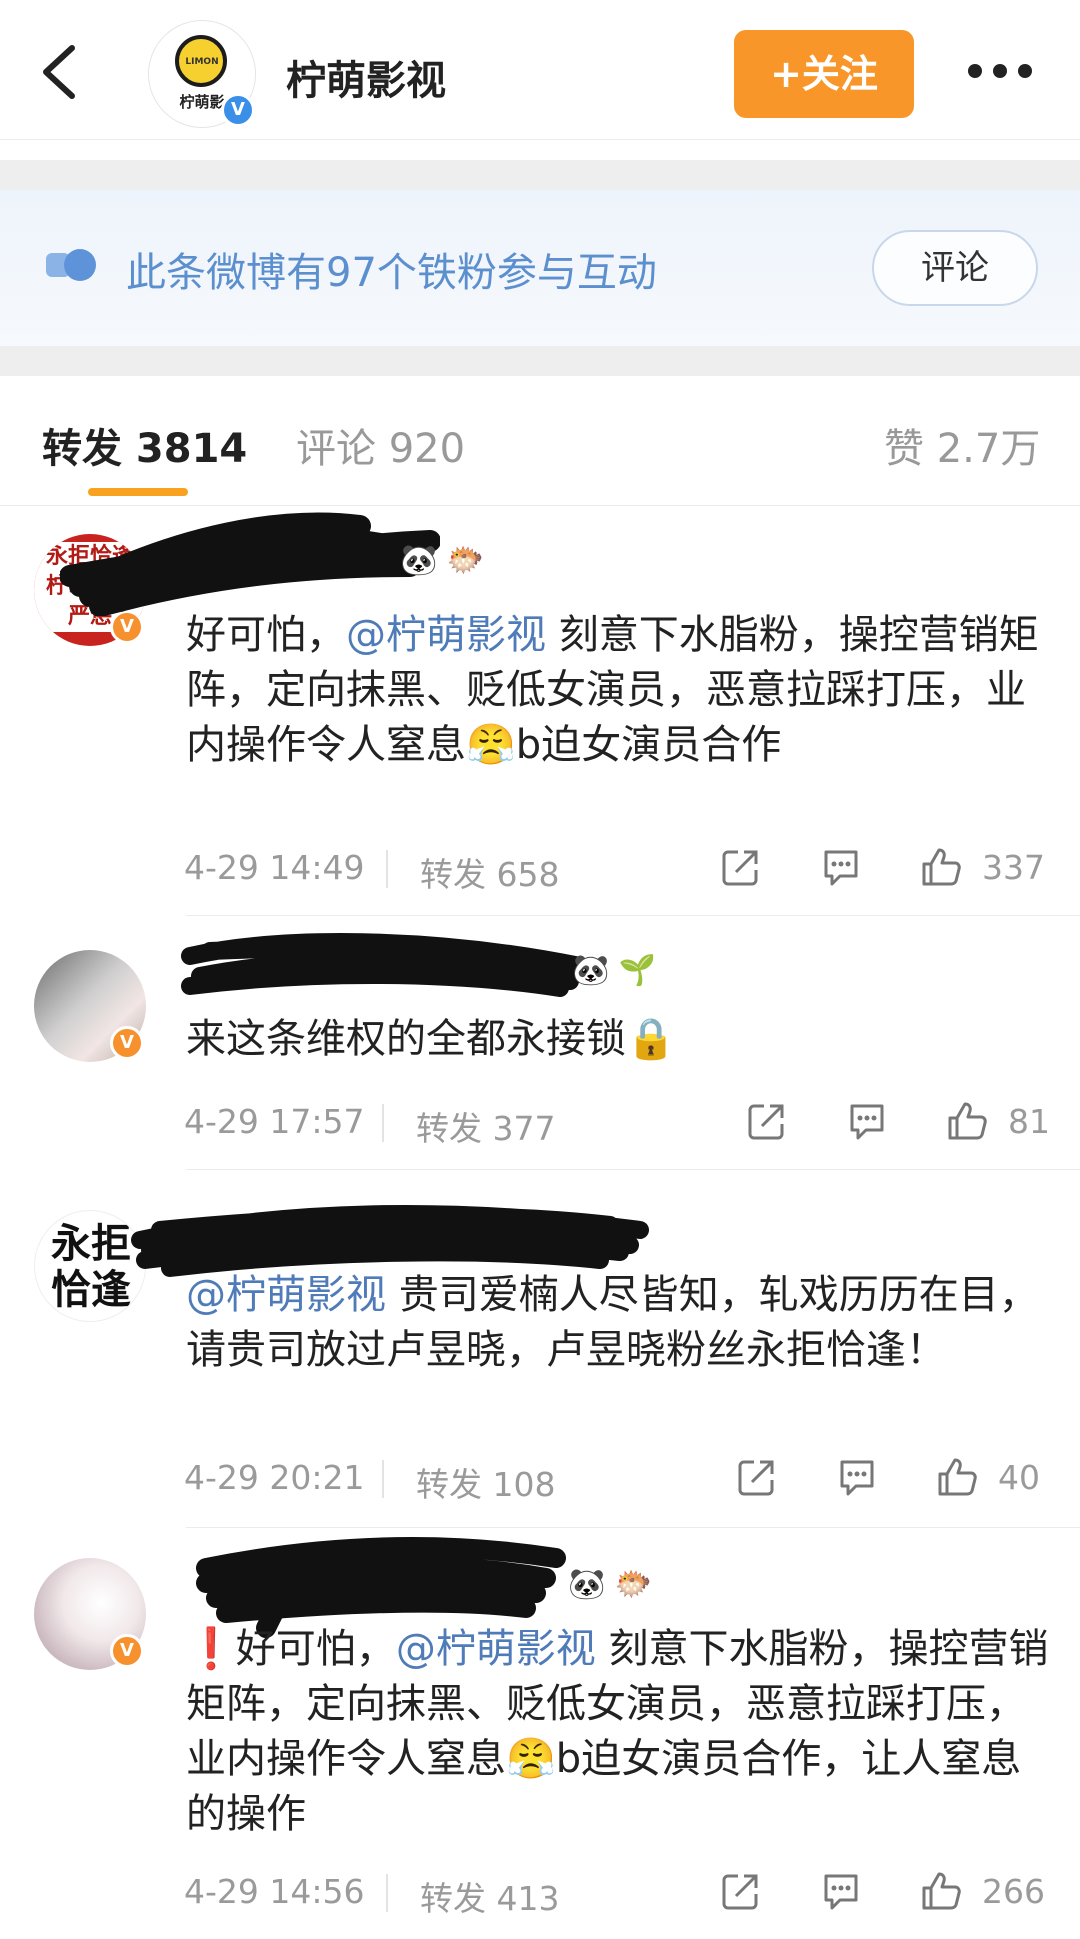 This screenshot has width=1080, height=1939. What do you see at coordinates (202, 62) in the screenshot?
I see `logo-small-text: LIMON` at bounding box center [202, 62].